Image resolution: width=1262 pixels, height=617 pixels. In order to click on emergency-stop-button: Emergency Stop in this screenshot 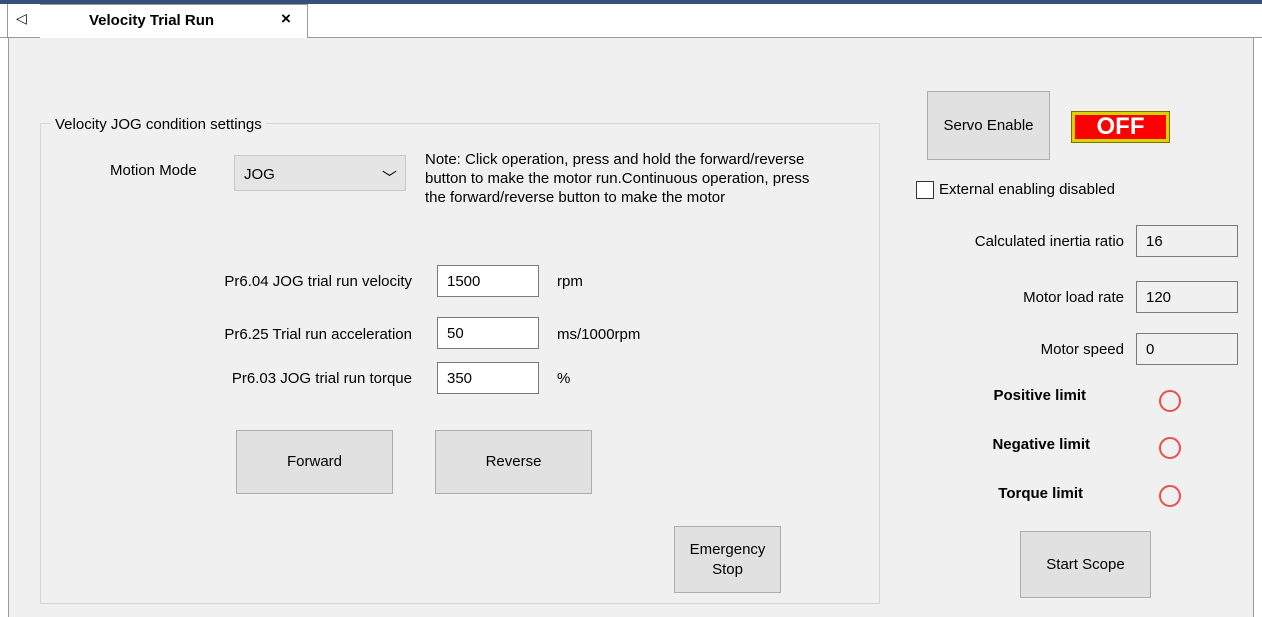, I will do `click(727, 559)`.